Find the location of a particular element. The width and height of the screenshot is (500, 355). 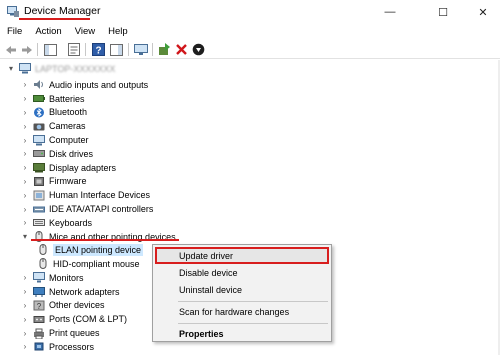

menu-file: File is located at coordinates (14, 32).